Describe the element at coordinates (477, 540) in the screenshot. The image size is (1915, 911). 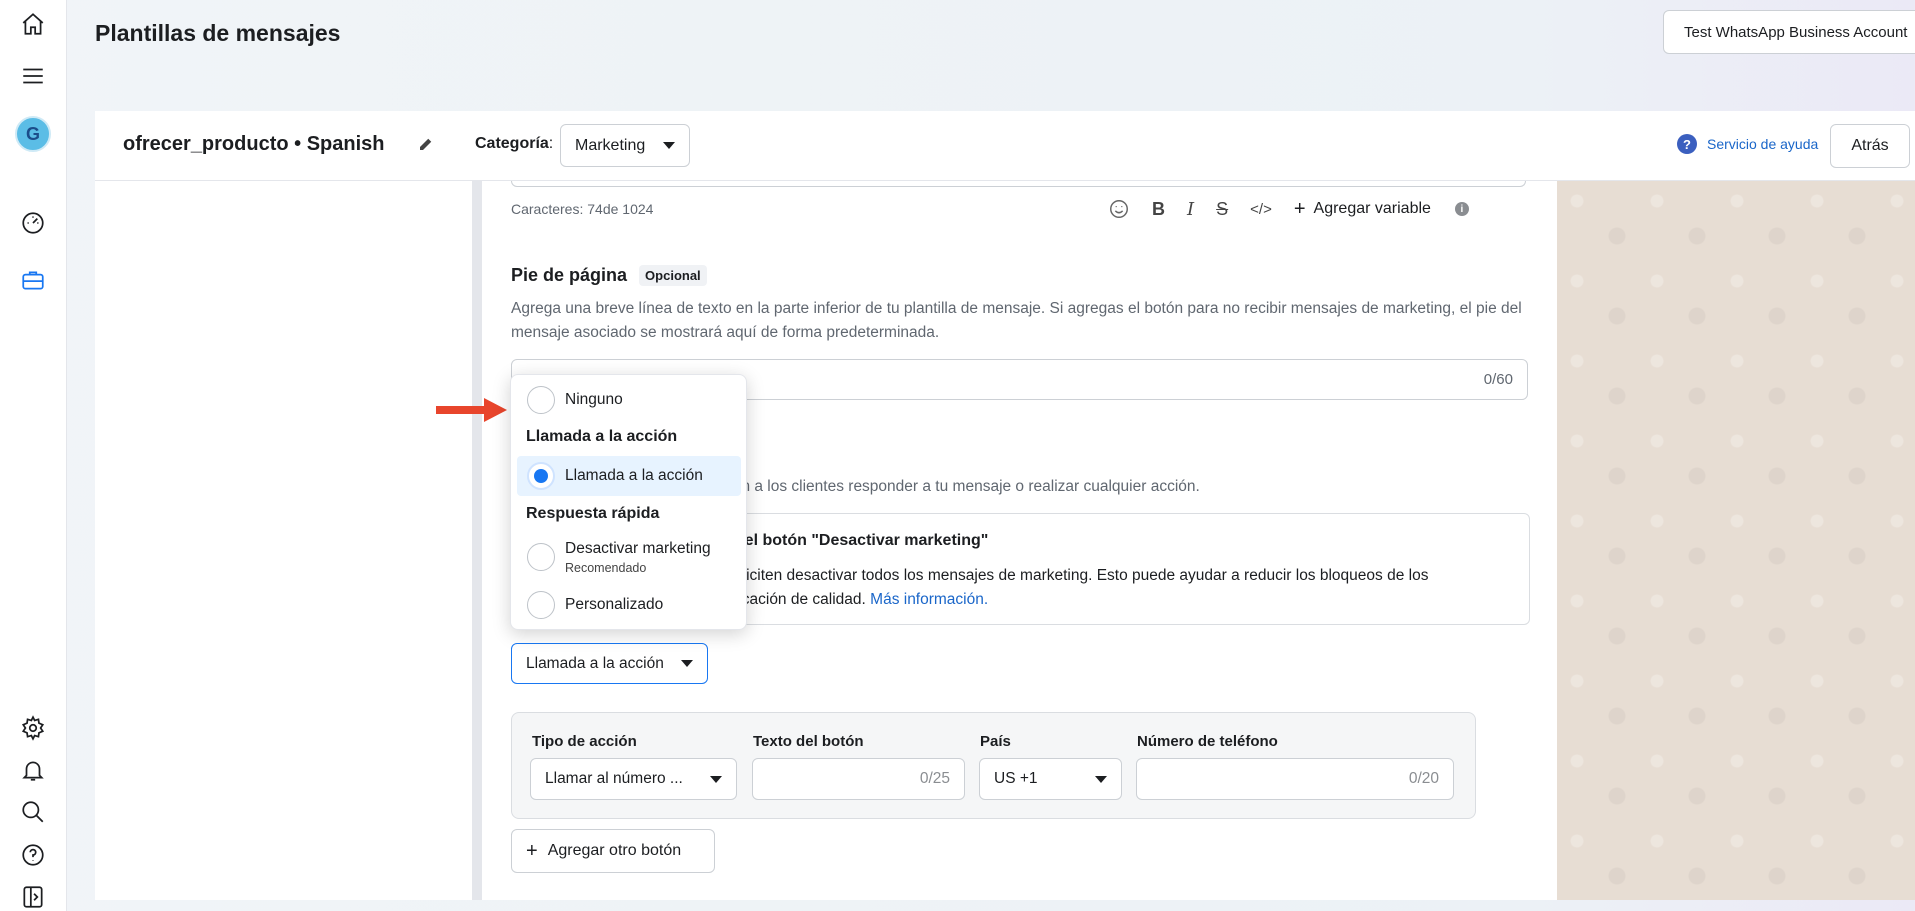
I see `panel-divider` at that location.